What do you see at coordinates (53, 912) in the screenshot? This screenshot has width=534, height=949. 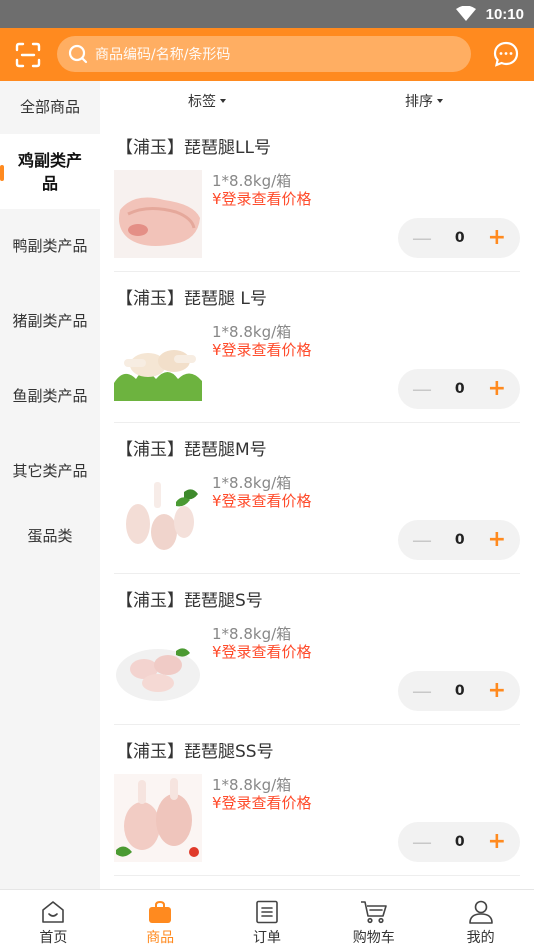 I see `home-icon` at bounding box center [53, 912].